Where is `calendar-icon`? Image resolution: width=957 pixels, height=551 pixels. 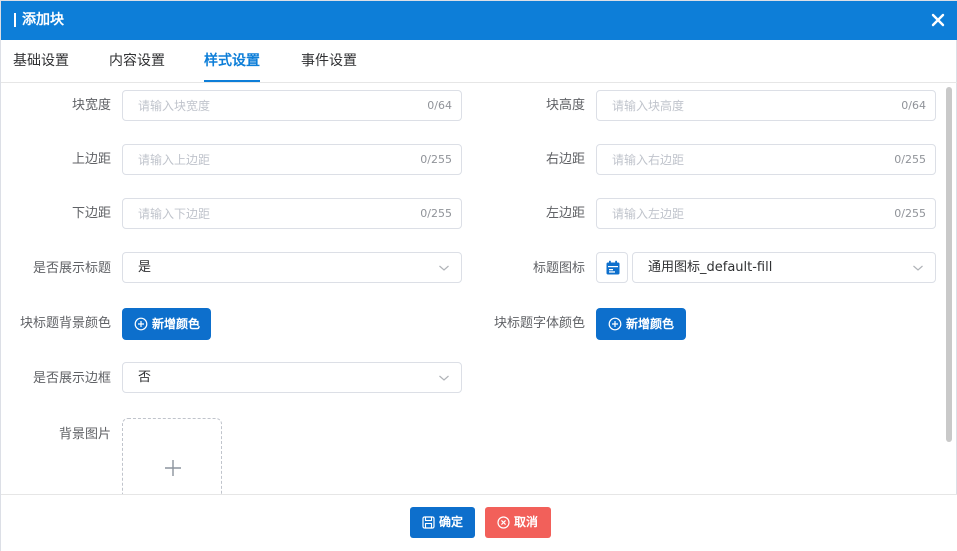 calendar-icon is located at coordinates (613, 267).